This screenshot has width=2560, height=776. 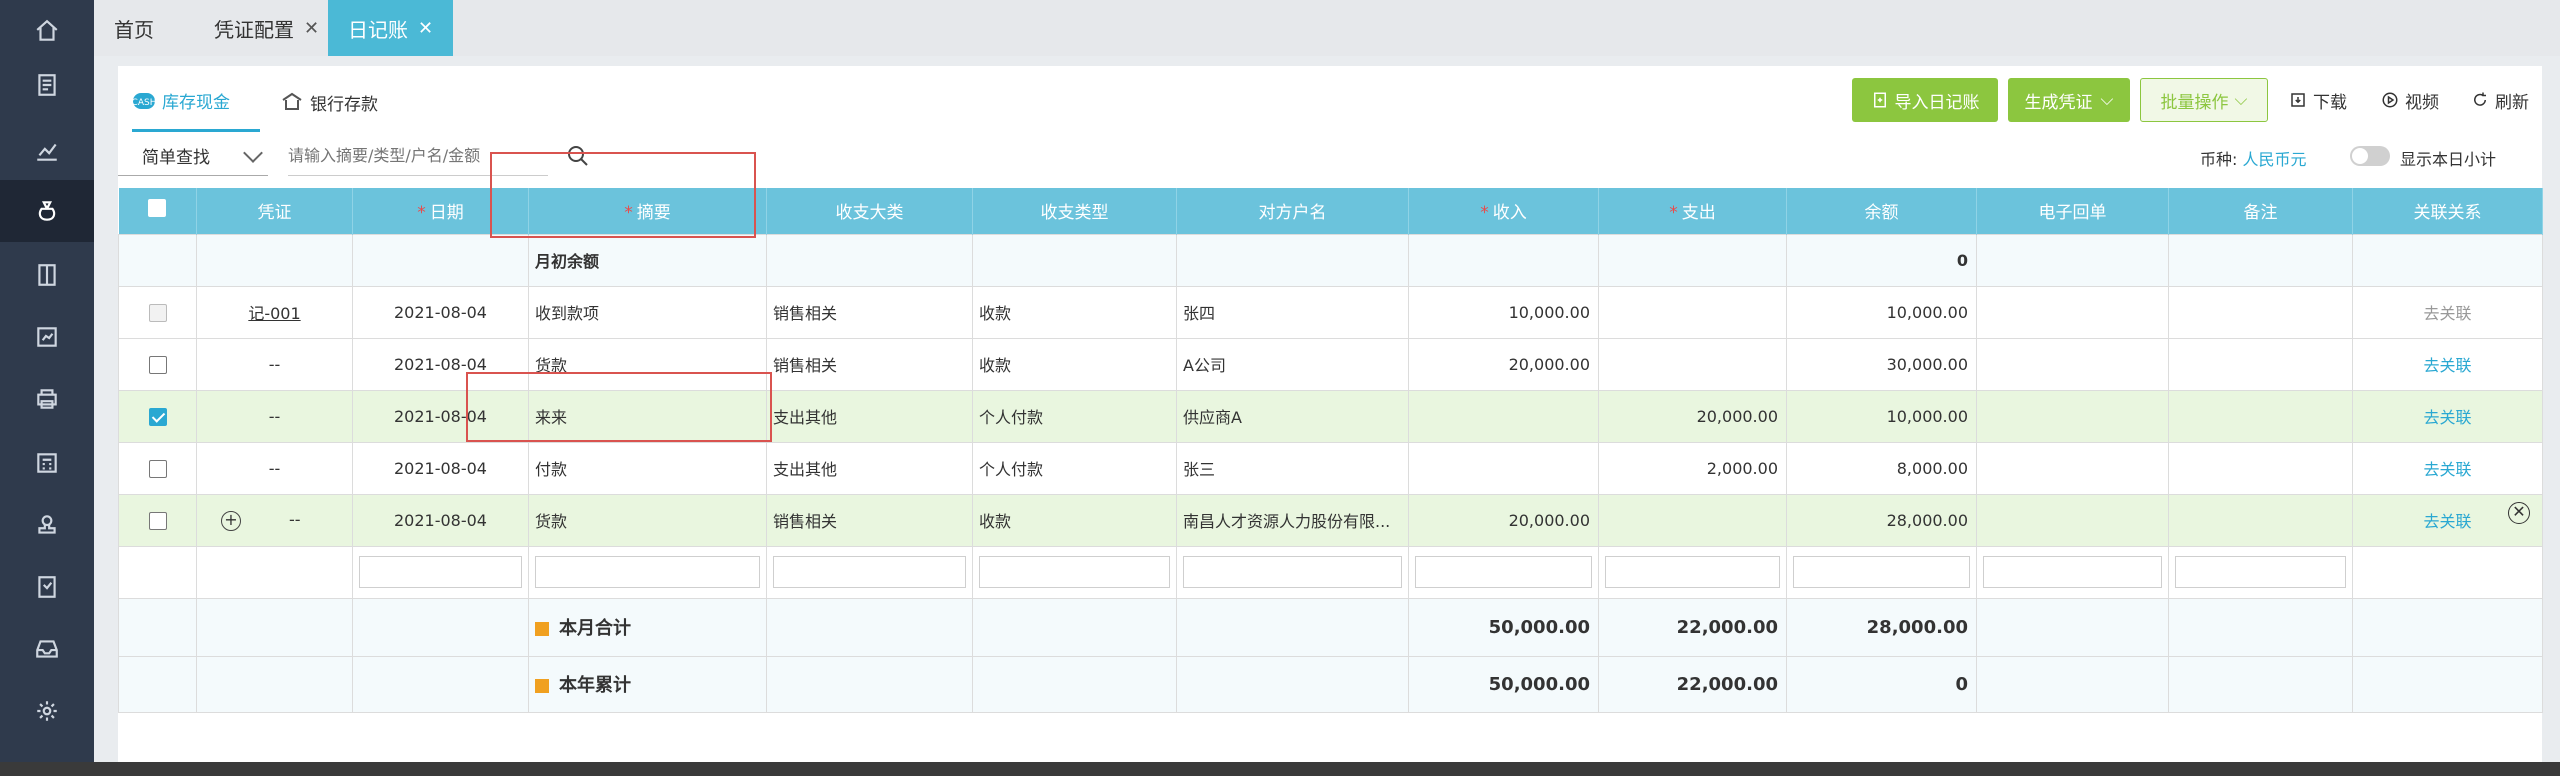 I want to click on party-cell: 供应商A, so click(x=1292, y=416).